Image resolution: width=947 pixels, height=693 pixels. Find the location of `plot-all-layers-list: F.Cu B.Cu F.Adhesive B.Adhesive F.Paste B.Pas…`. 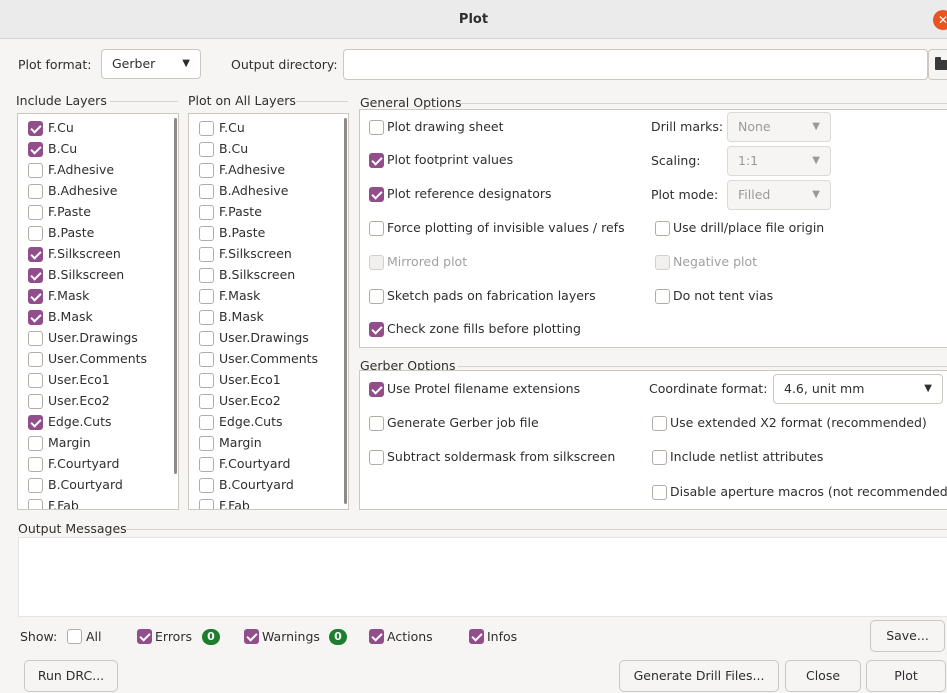

plot-all-layers-list: F.Cu B.Cu F.Adhesive B.Adhesive F.Paste B.Pas… is located at coordinates (268, 311).